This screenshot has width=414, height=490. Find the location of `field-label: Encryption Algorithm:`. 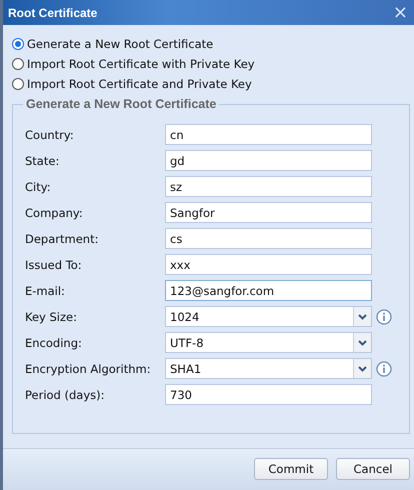

field-label: Encryption Algorithm: is located at coordinates (88, 369).